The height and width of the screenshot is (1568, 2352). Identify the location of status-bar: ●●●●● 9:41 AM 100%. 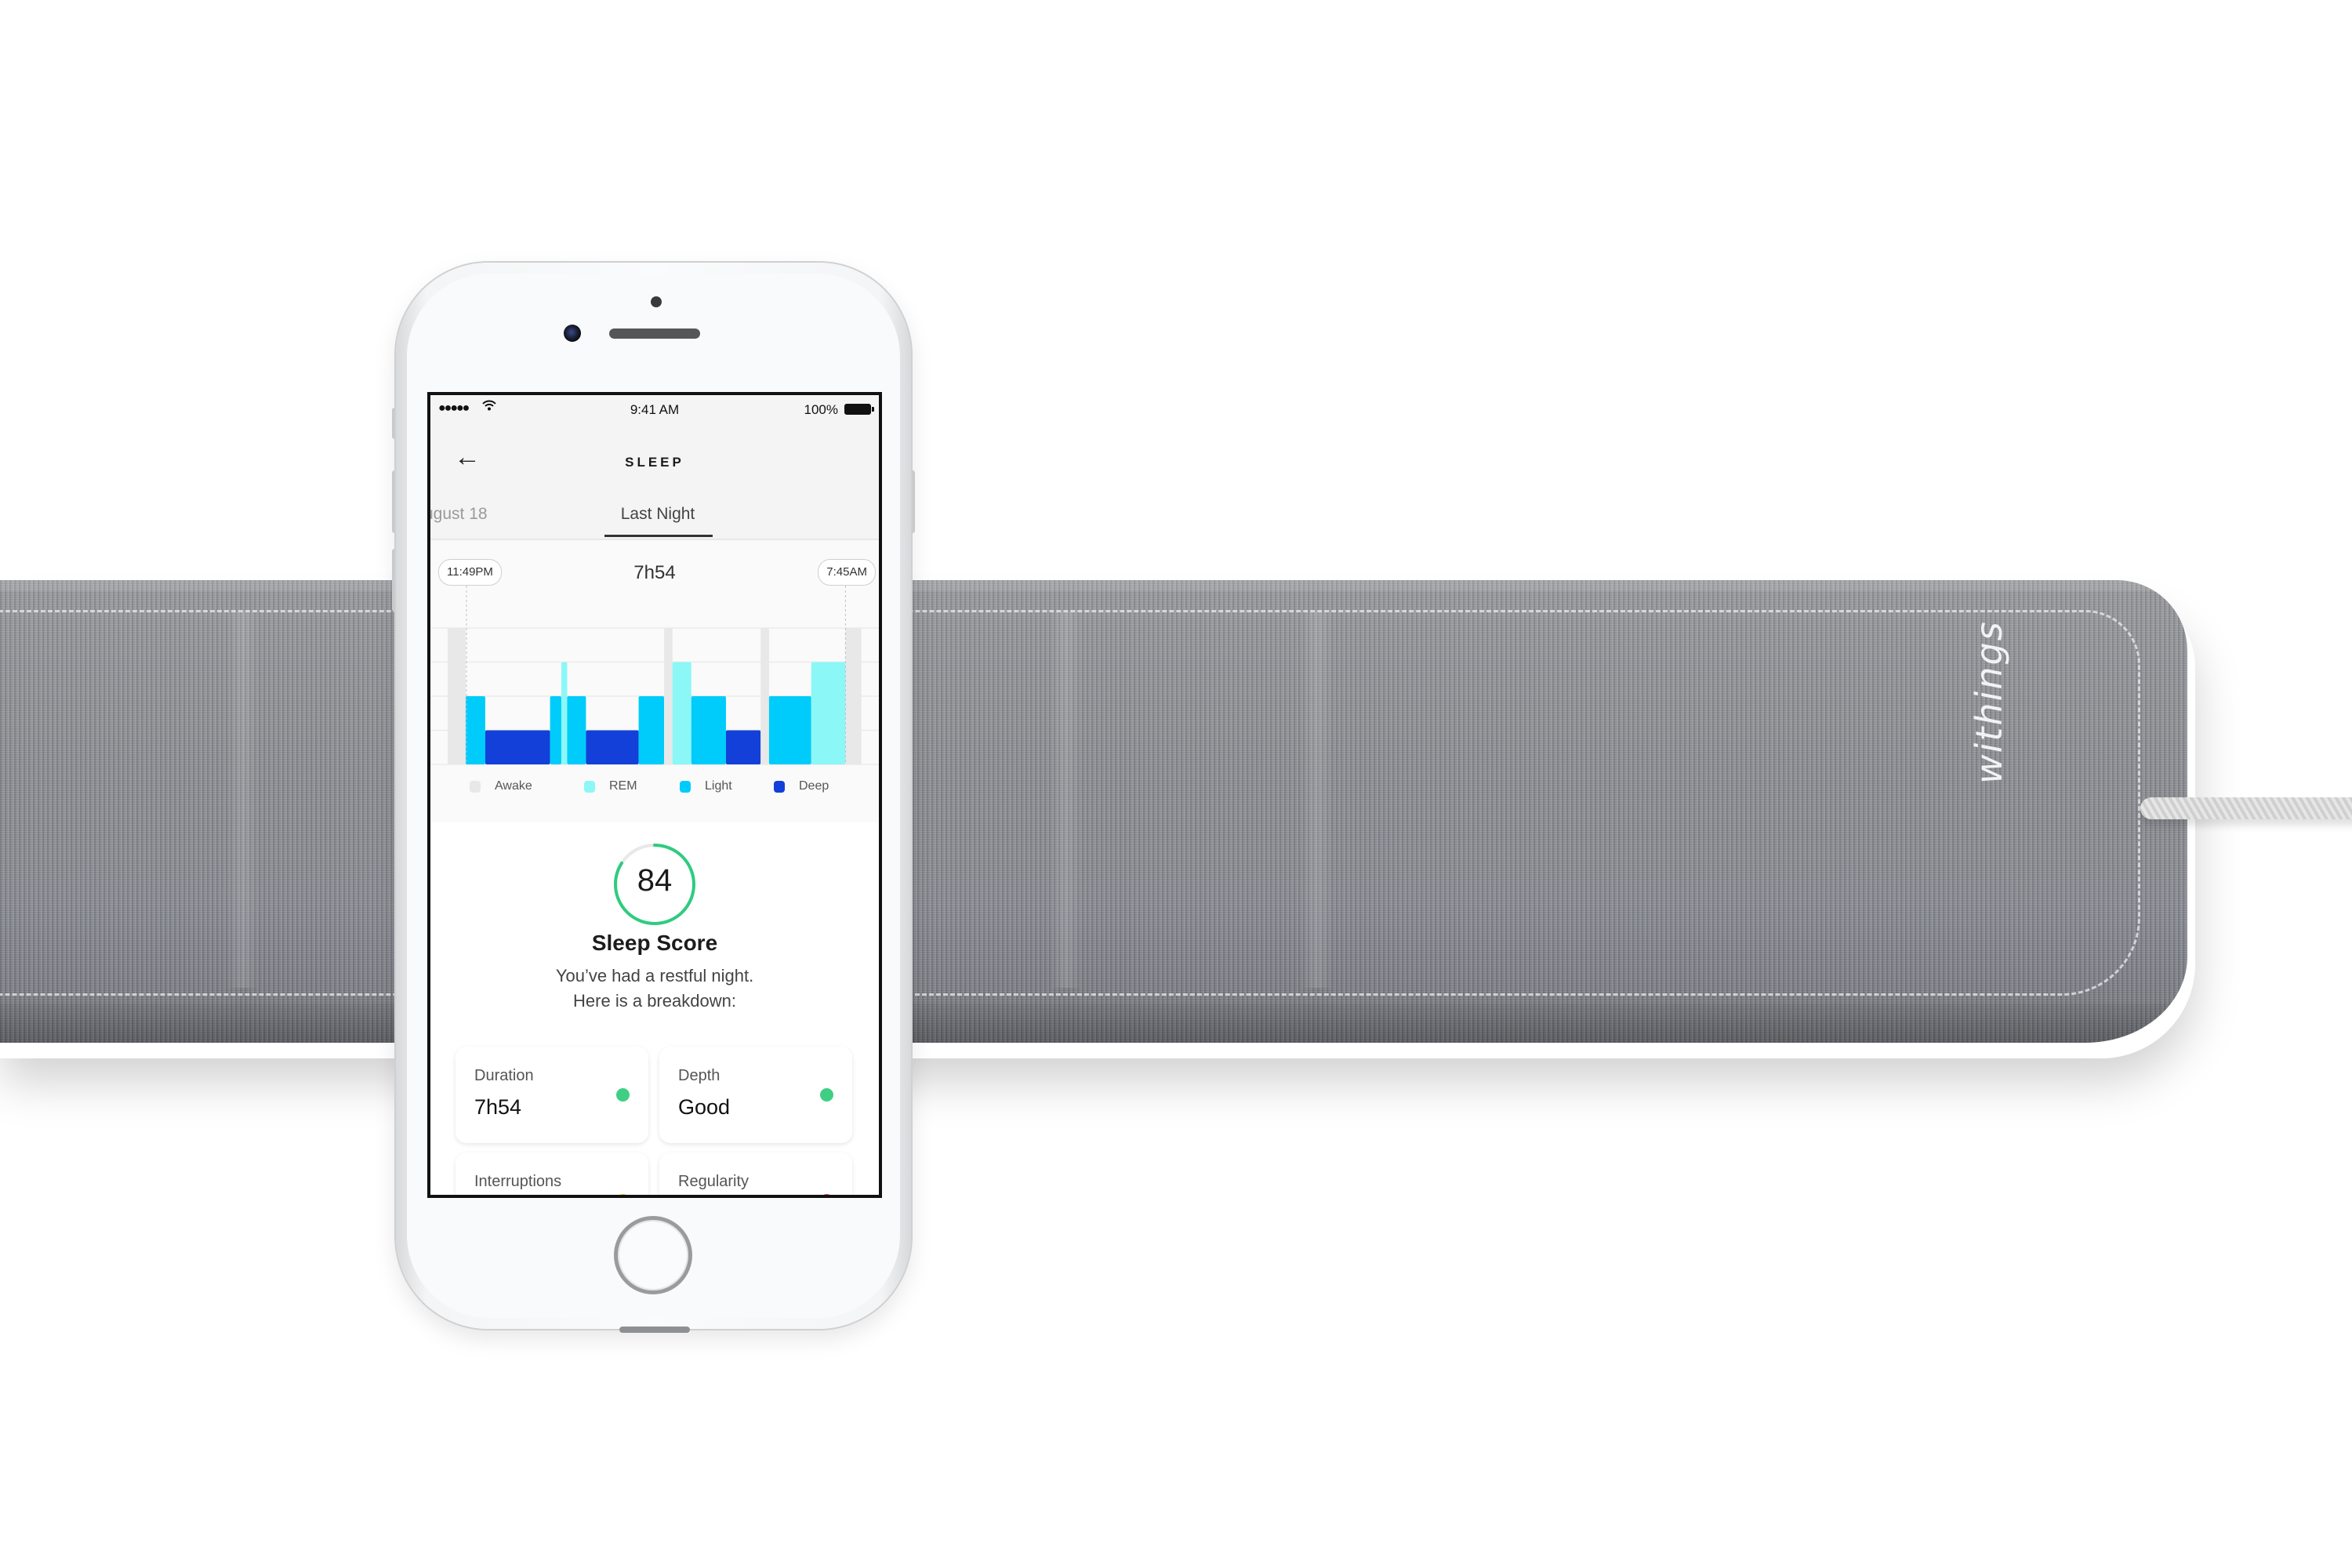
(654, 410).